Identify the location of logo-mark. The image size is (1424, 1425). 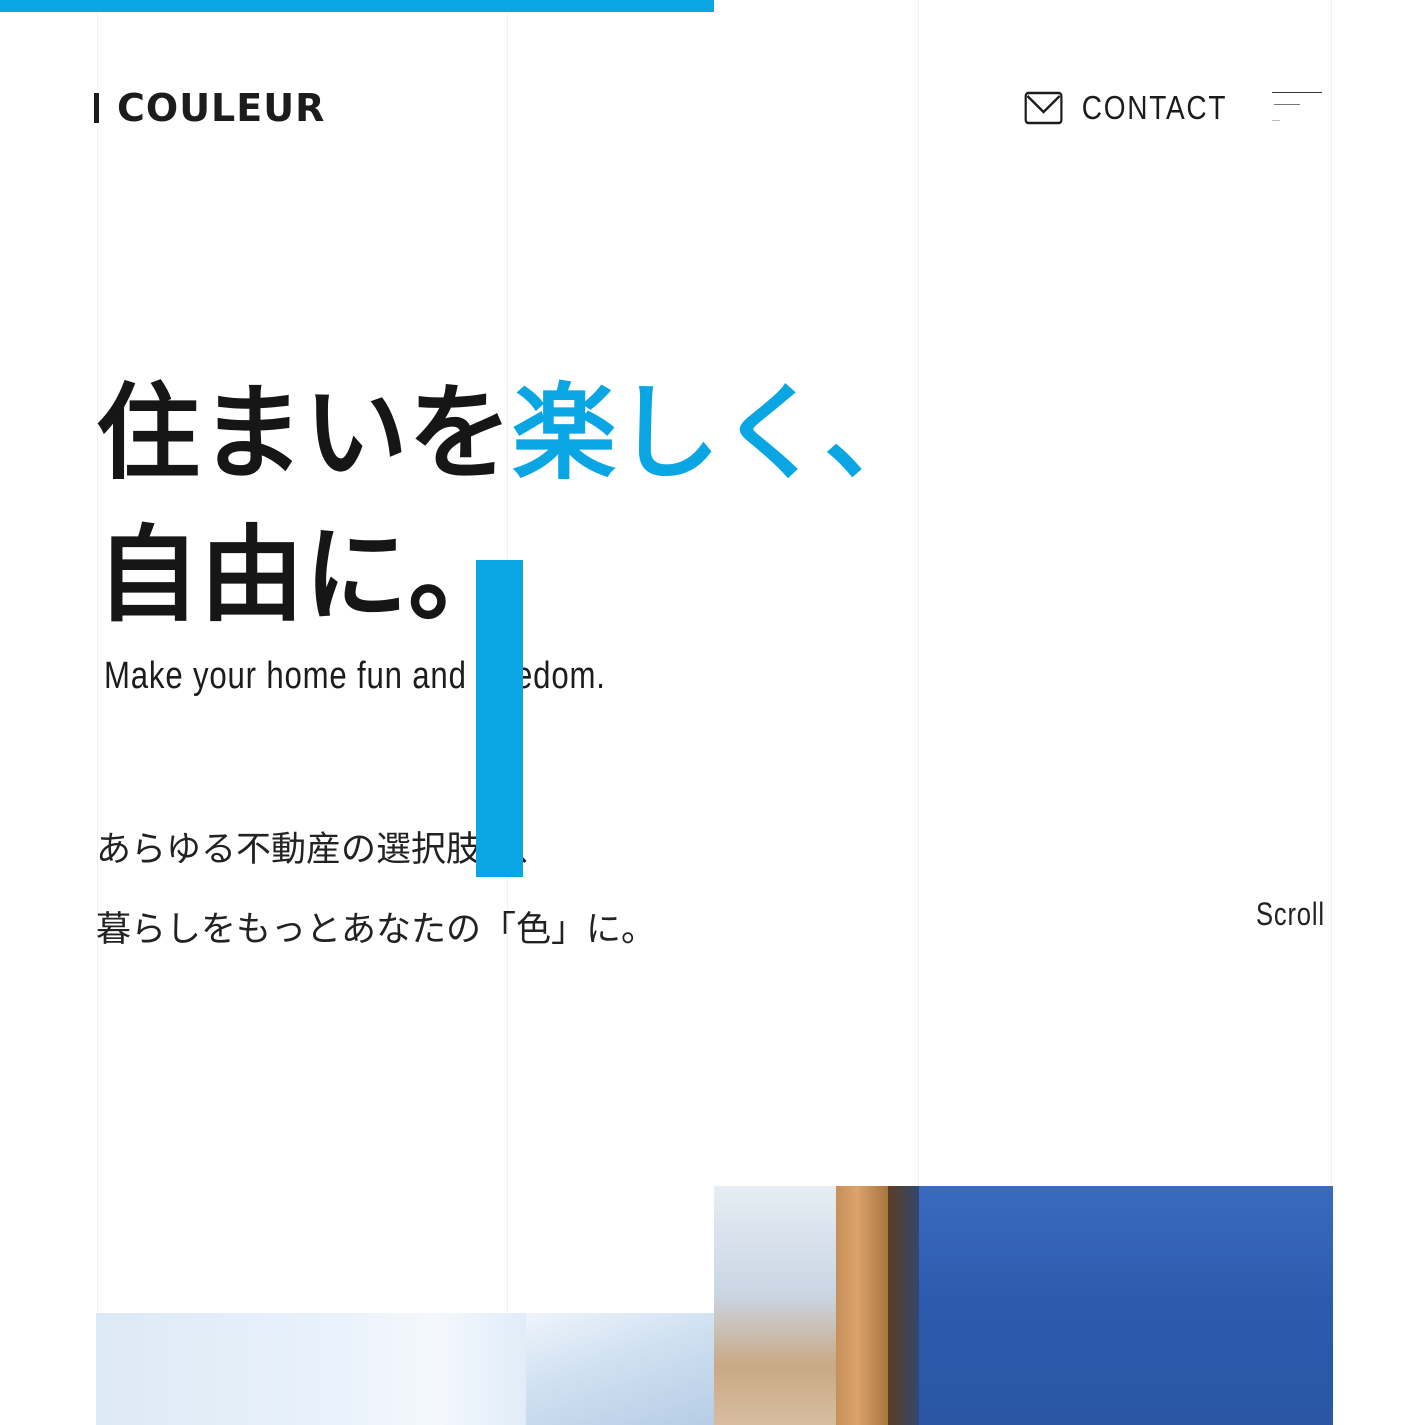
(96, 108).